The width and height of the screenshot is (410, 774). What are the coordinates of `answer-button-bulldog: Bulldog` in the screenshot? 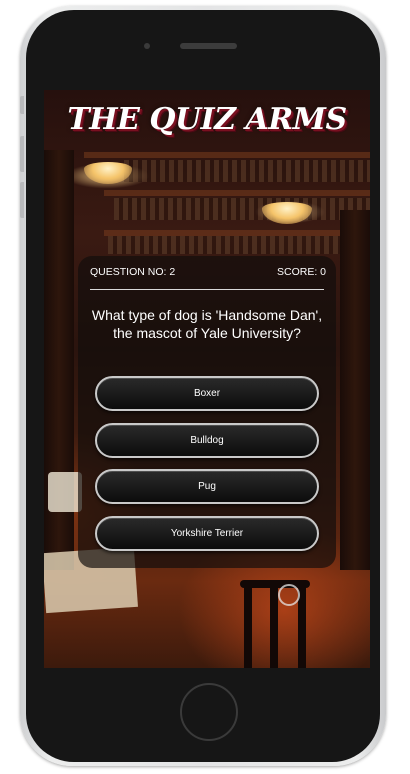 It's located at (207, 440).